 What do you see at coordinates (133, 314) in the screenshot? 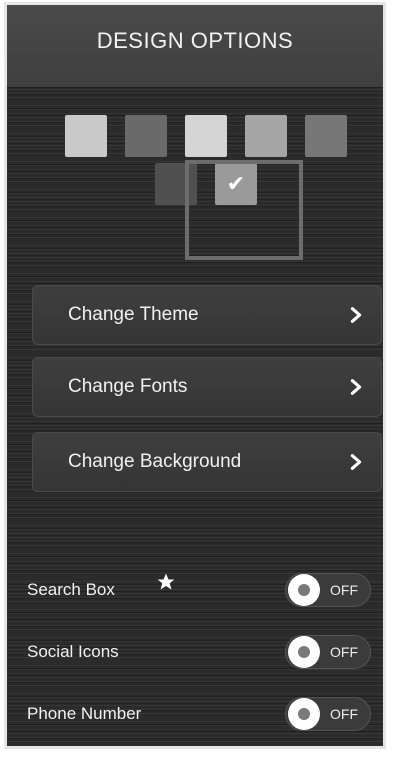
I see `change-theme-label: Change Theme` at bounding box center [133, 314].